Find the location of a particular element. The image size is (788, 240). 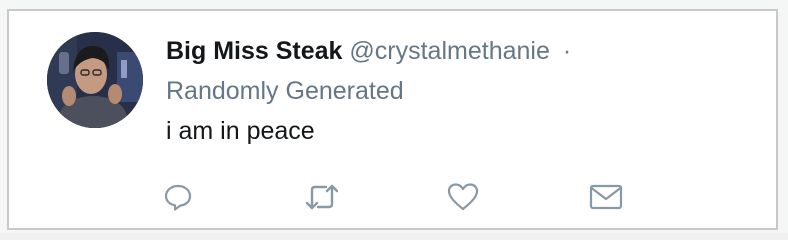

tweet-source: Randomly Generated is located at coordinates (285, 91).